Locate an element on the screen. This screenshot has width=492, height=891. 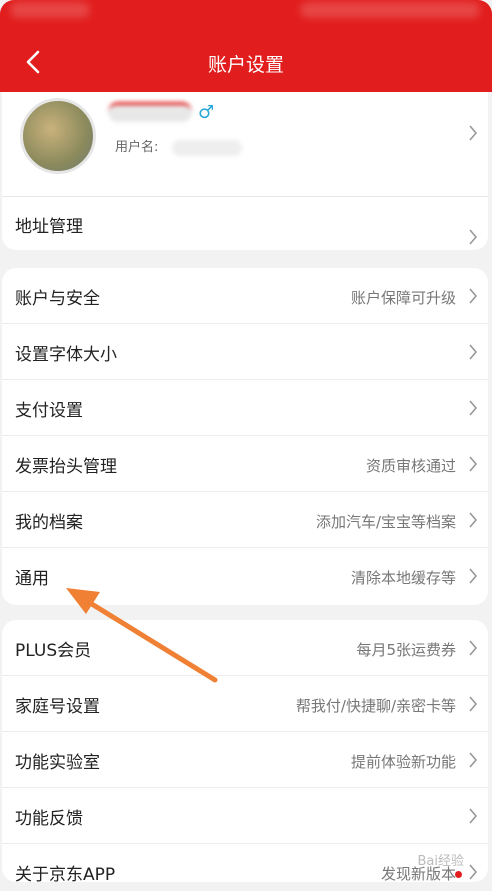
address-management-row: 地址管理 is located at coordinates (245, 223).